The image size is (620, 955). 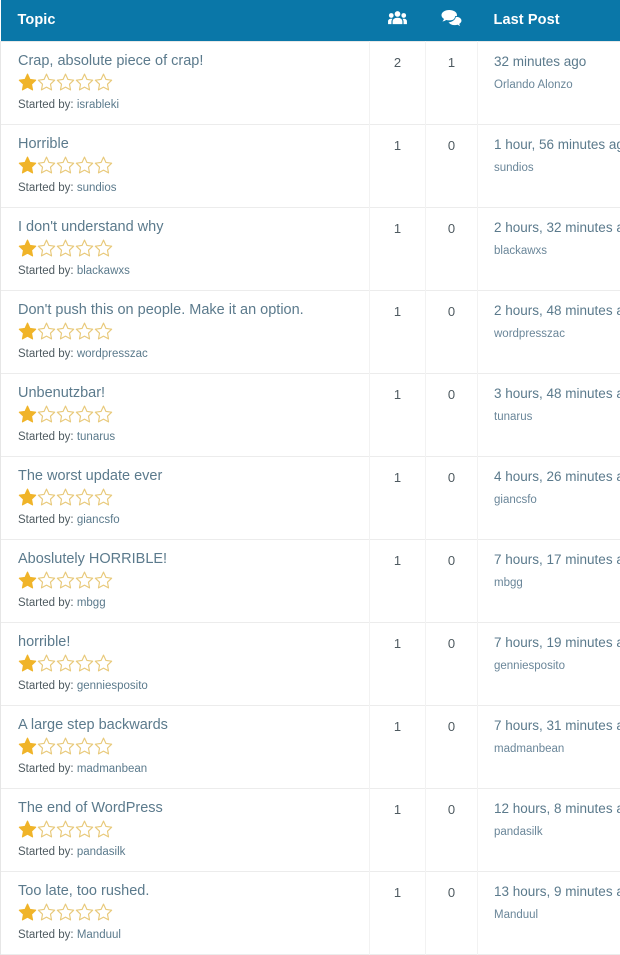 I want to click on last-post-author-link: genniesposito, so click(x=557, y=666).